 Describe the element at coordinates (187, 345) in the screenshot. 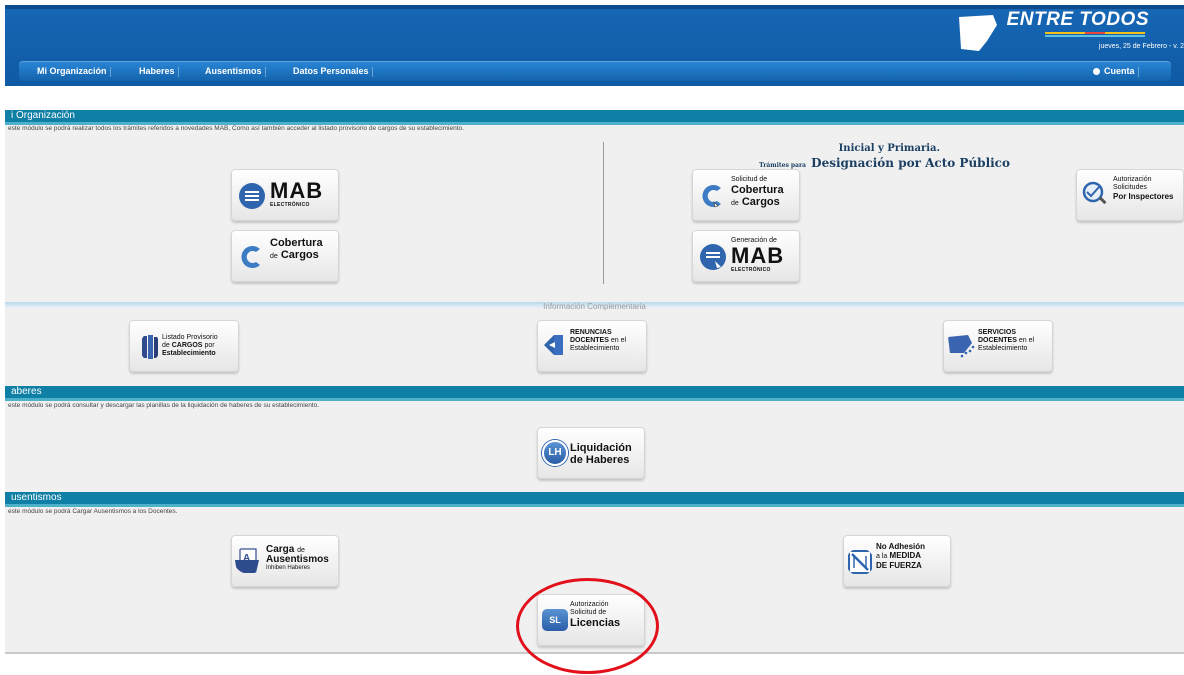

I see `listado-line2b: CARGOS` at that location.